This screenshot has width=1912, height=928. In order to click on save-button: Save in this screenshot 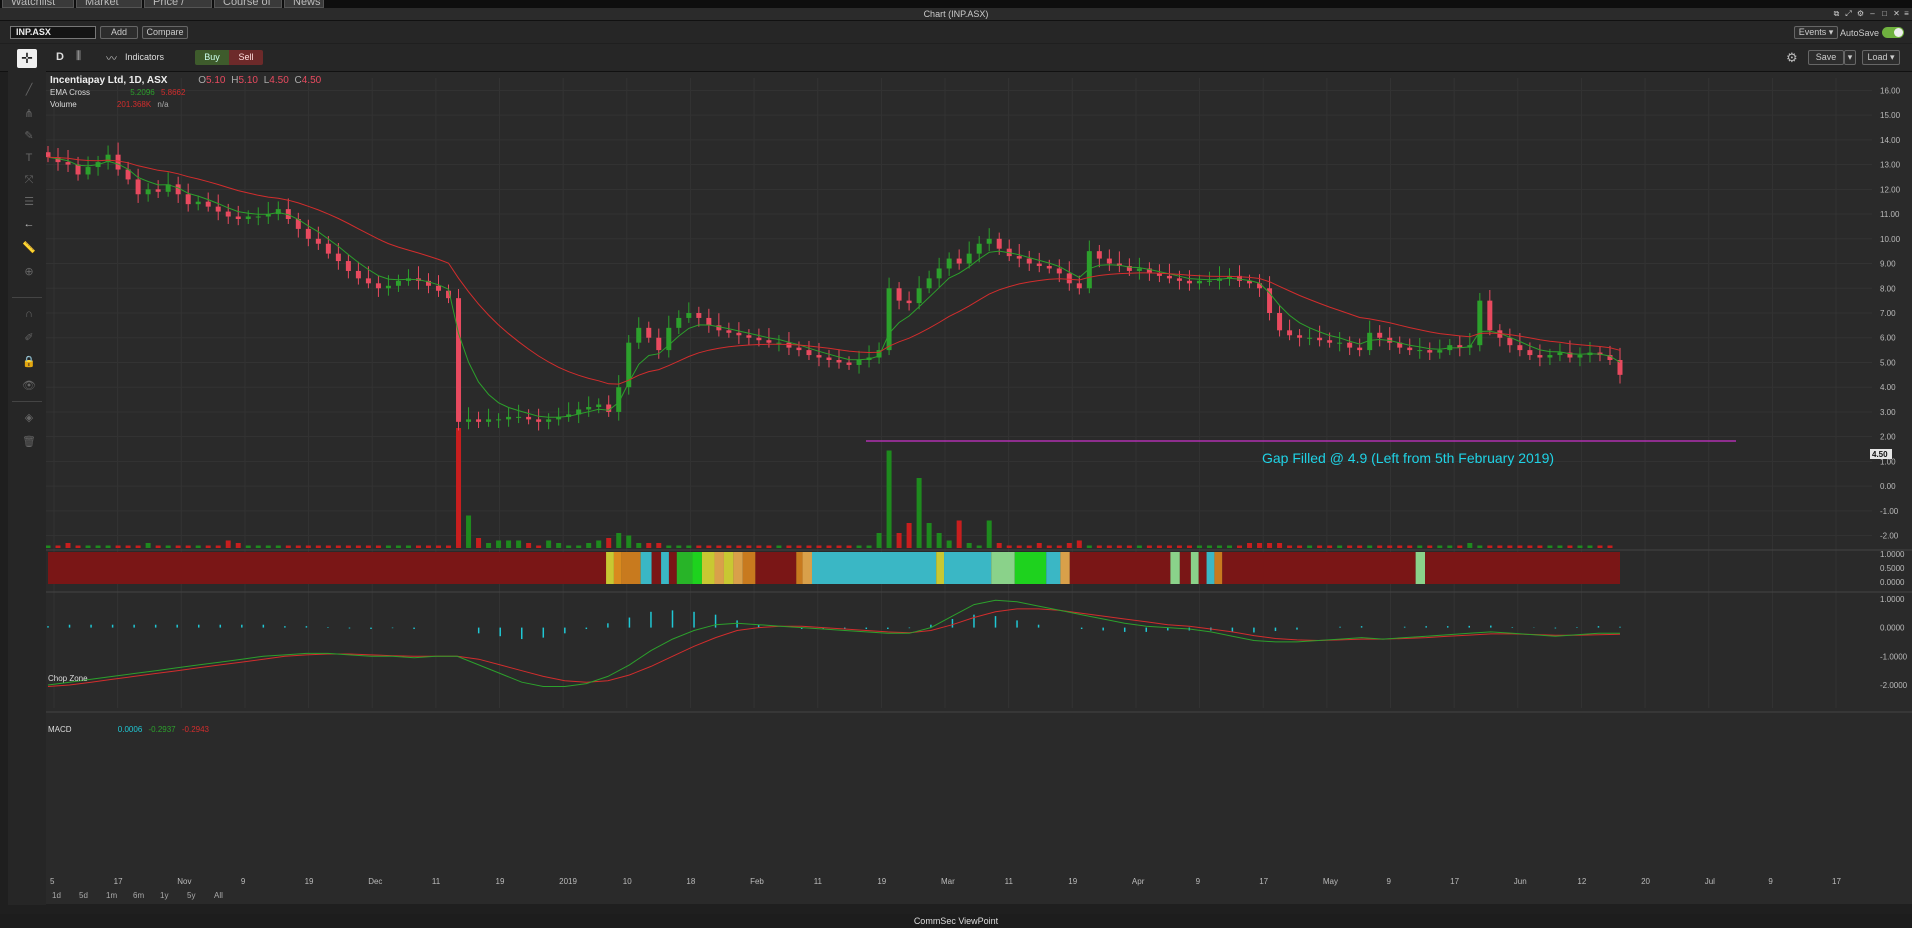, I will do `click(1826, 57)`.